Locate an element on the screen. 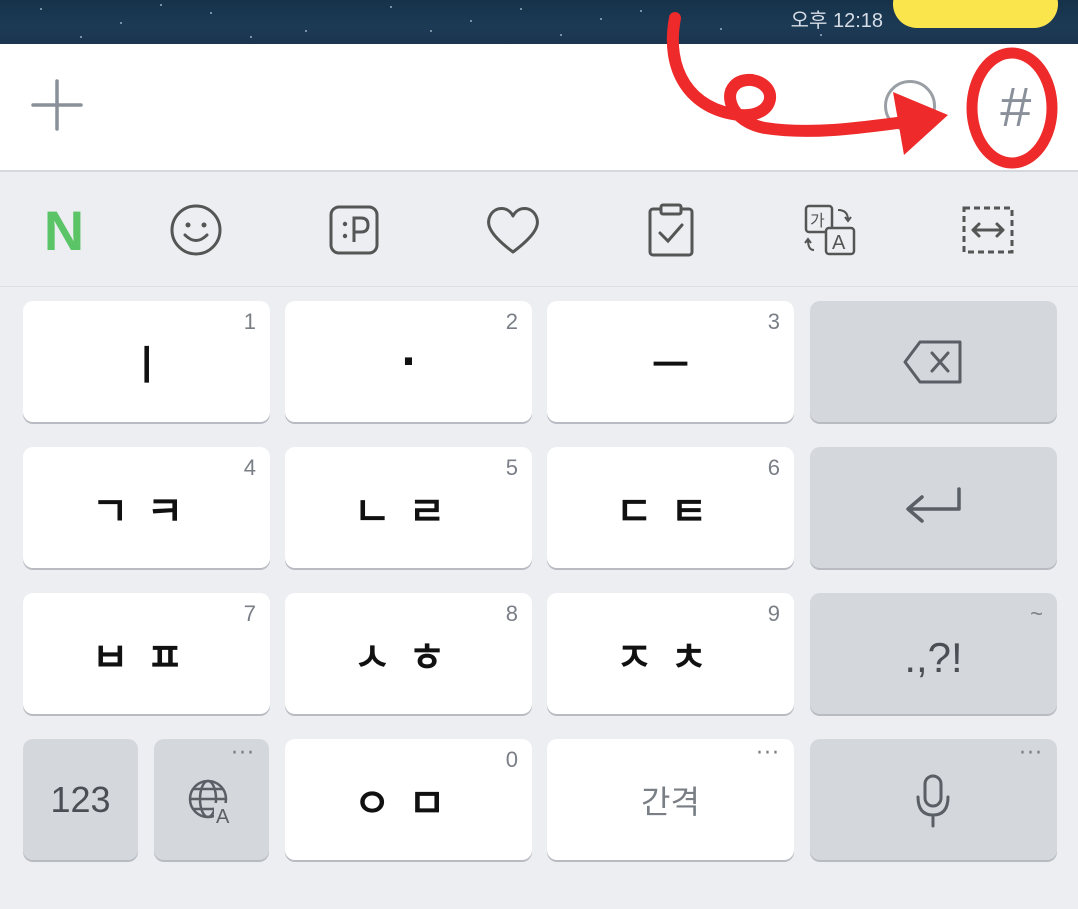 Image resolution: width=1078 pixels, height=909 pixels. key-siot-hieut: 8 ㅅㅎ is located at coordinates (408, 653).